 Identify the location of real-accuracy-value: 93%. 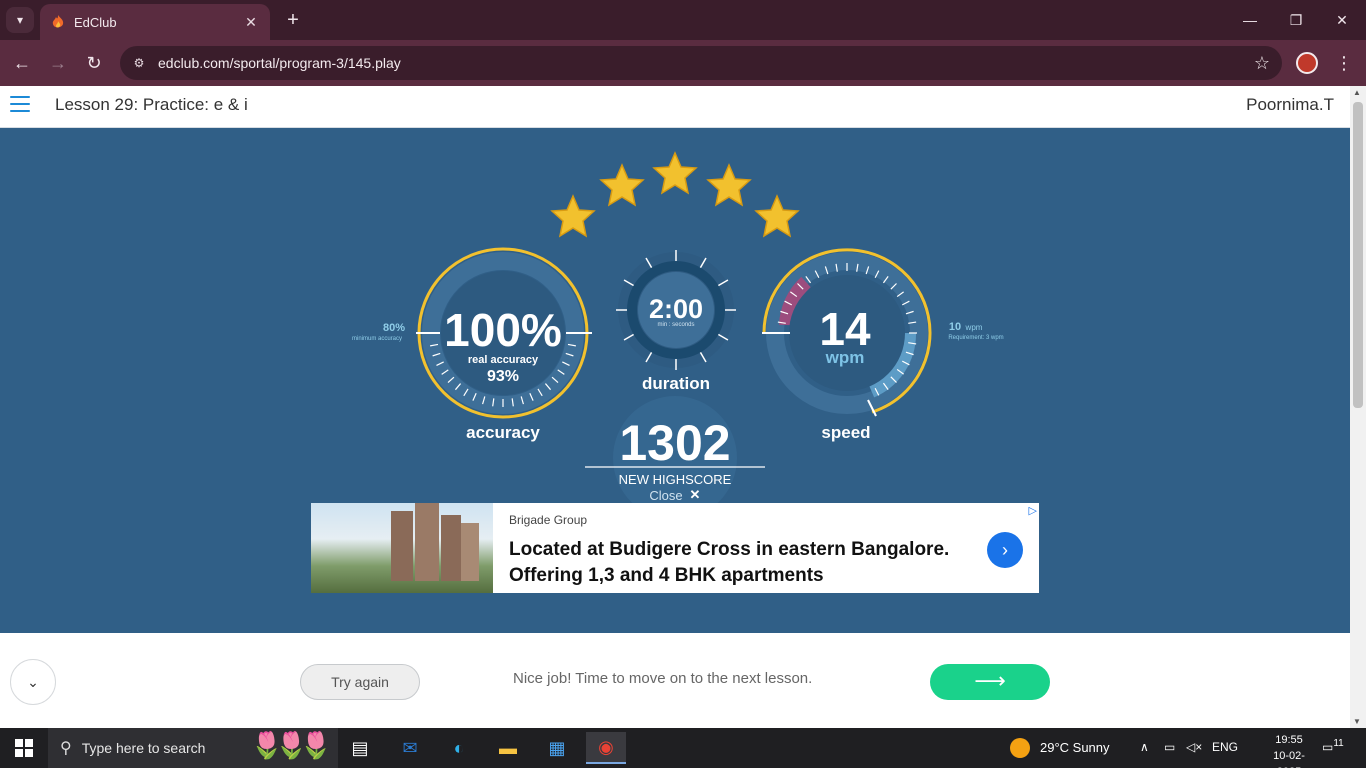
(503, 376).